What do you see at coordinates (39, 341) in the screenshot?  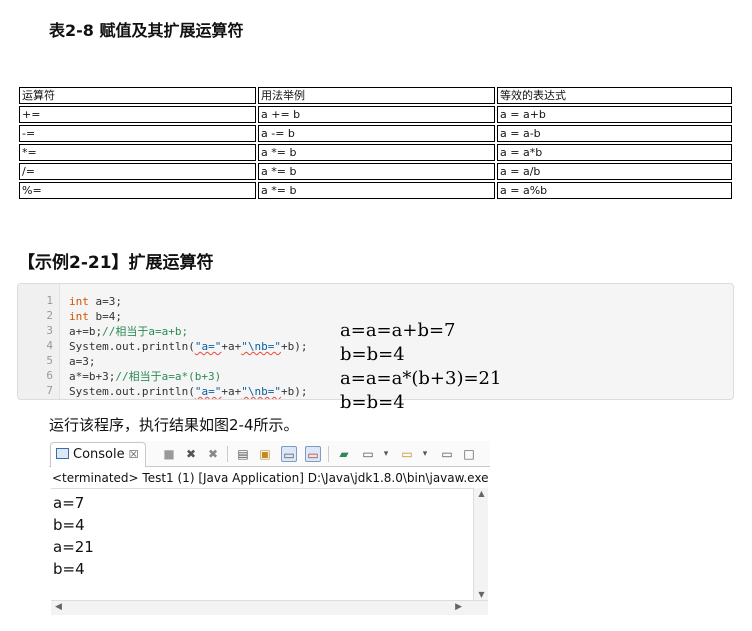 I see `line-number-gutter: 1 2 3 4 5 6 7` at bounding box center [39, 341].